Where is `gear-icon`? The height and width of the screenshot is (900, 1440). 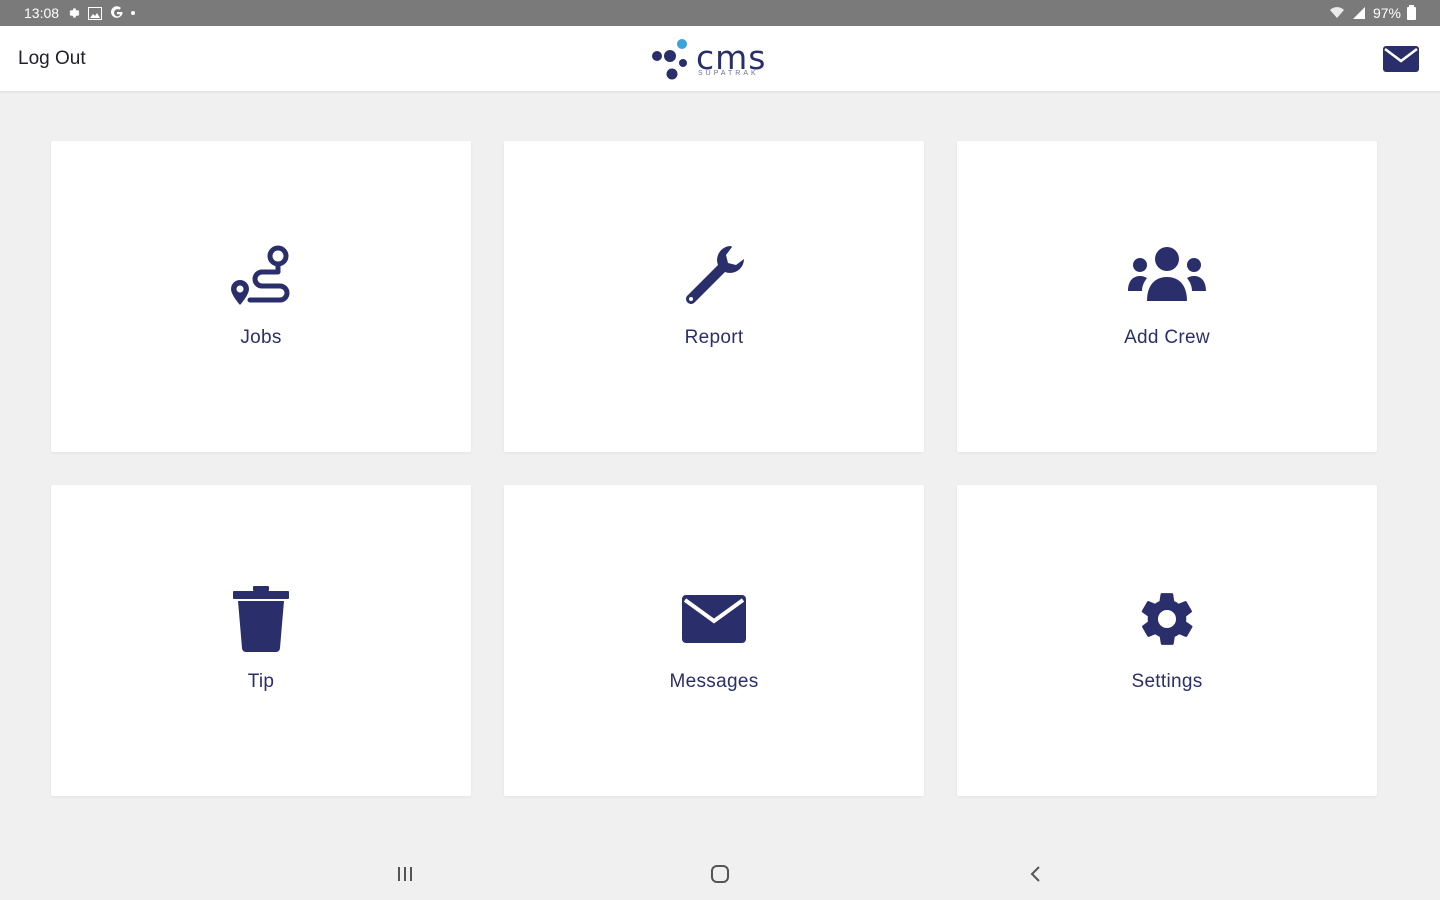 gear-icon is located at coordinates (1167, 619).